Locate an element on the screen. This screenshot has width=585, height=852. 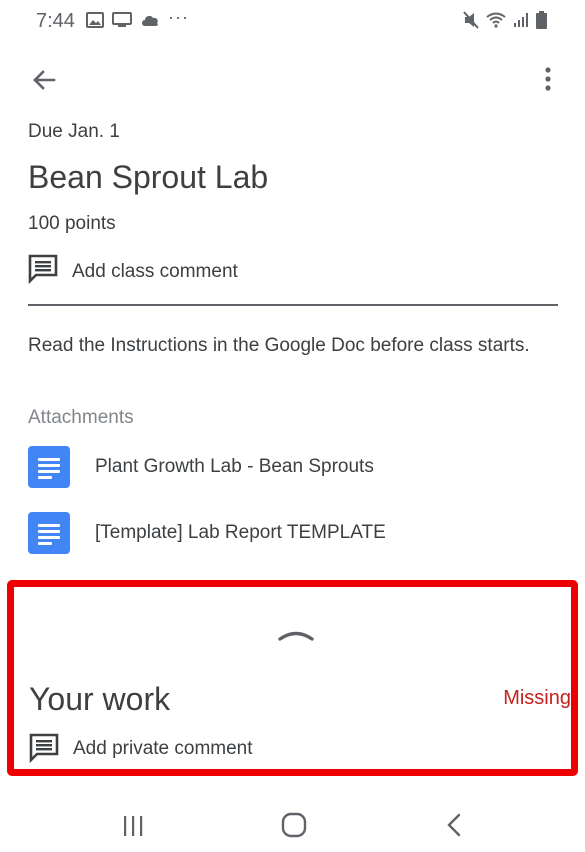
due-date: Due Jan. 1 is located at coordinates (74, 131).